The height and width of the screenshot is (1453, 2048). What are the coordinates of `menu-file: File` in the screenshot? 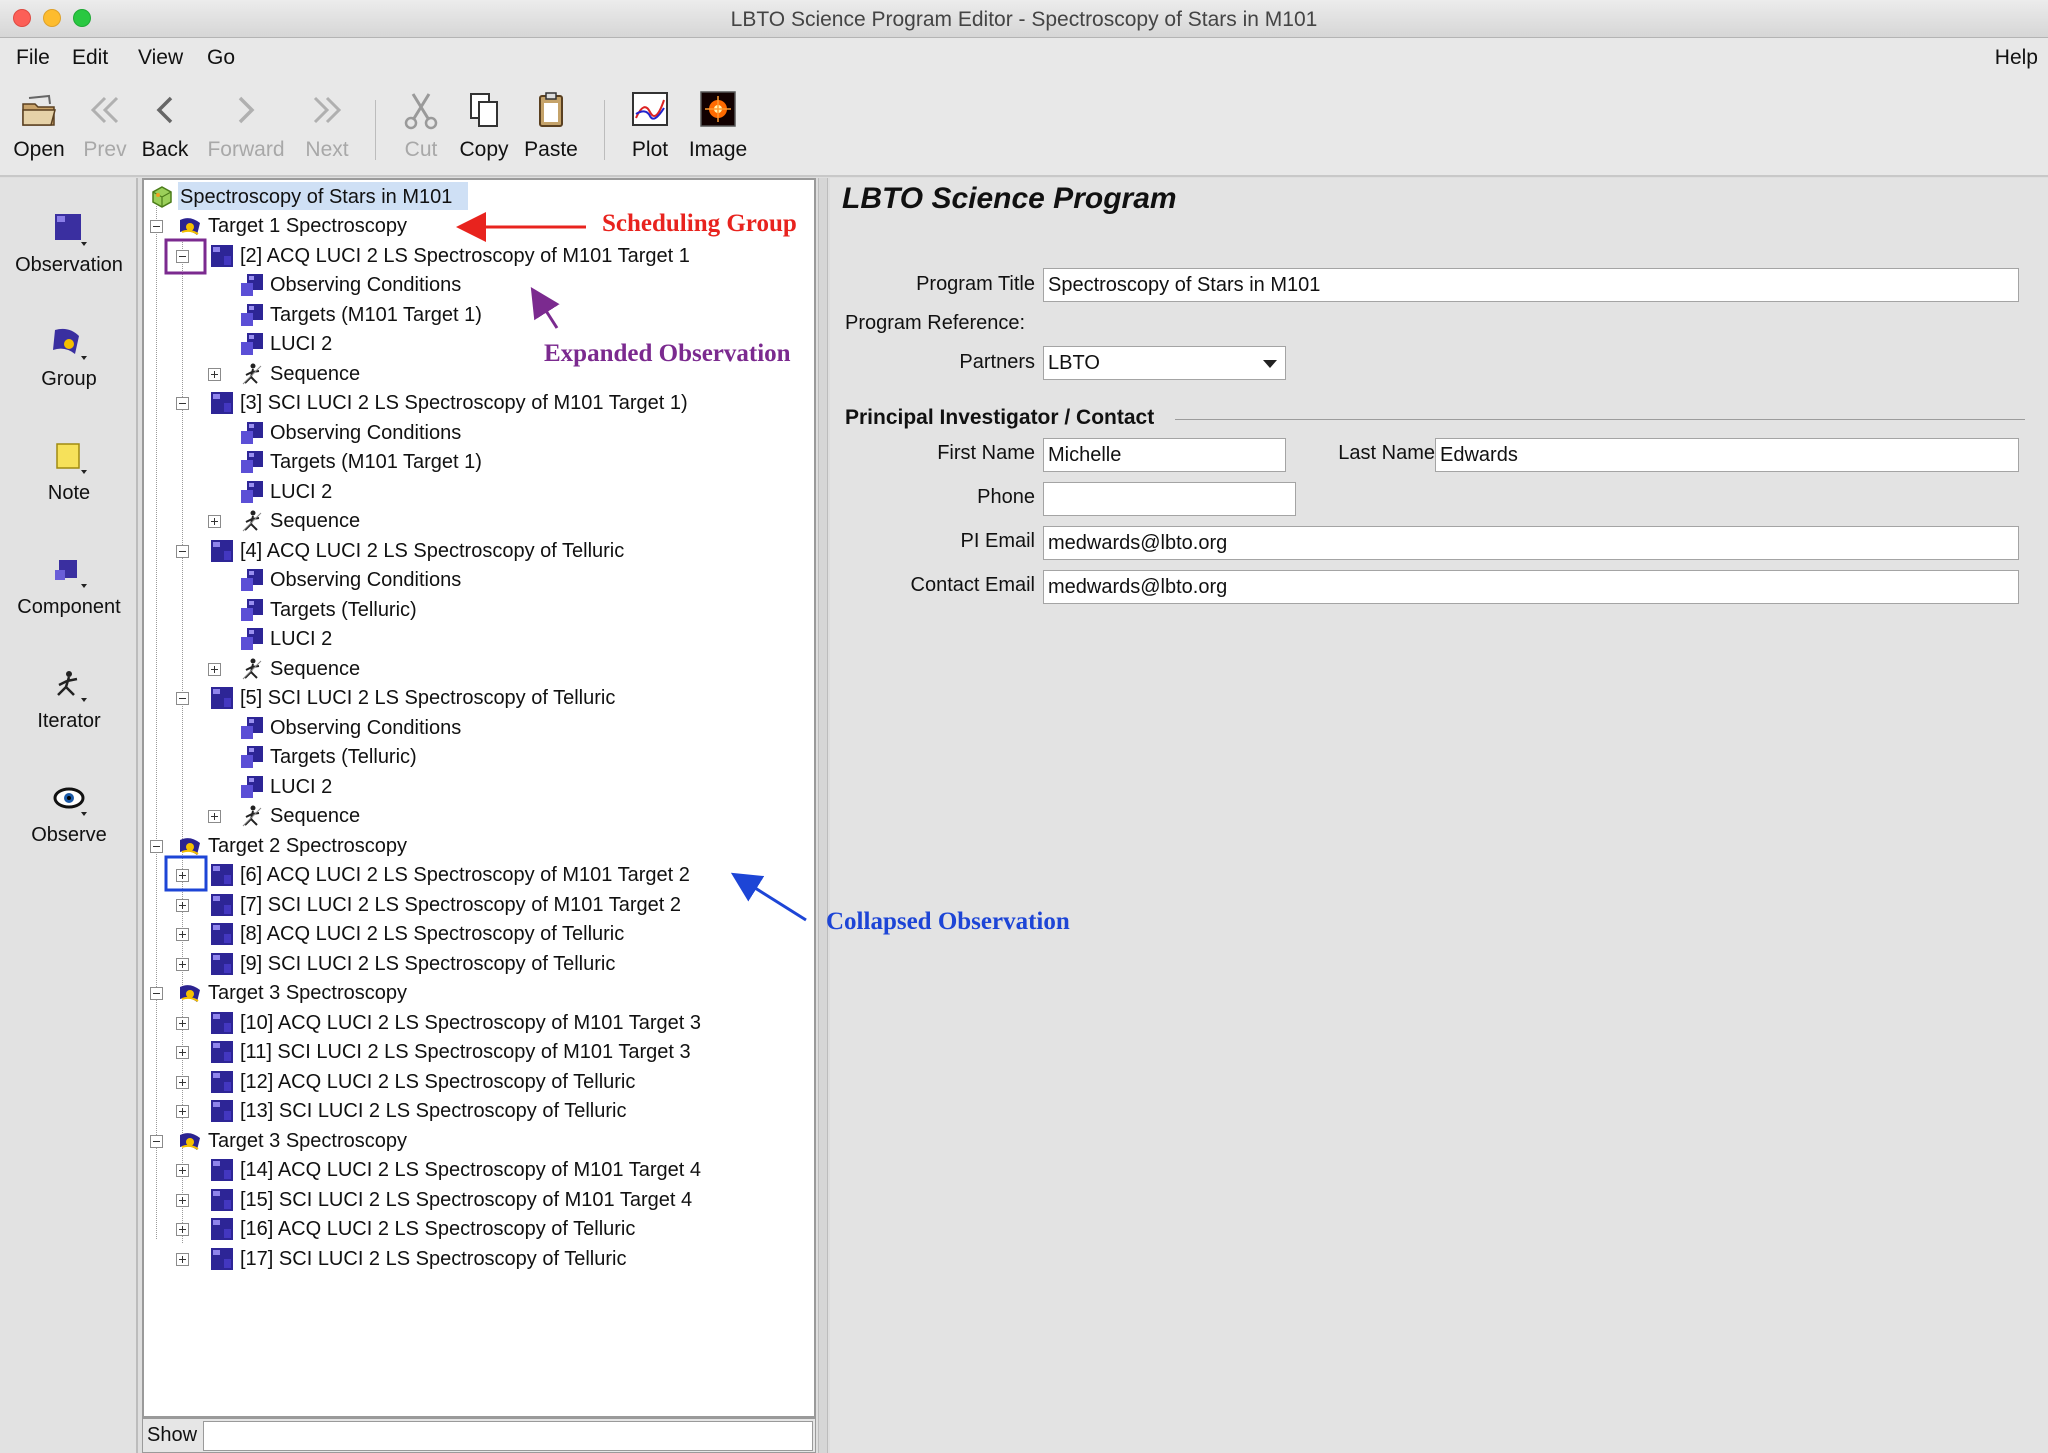 It's located at (33, 58).